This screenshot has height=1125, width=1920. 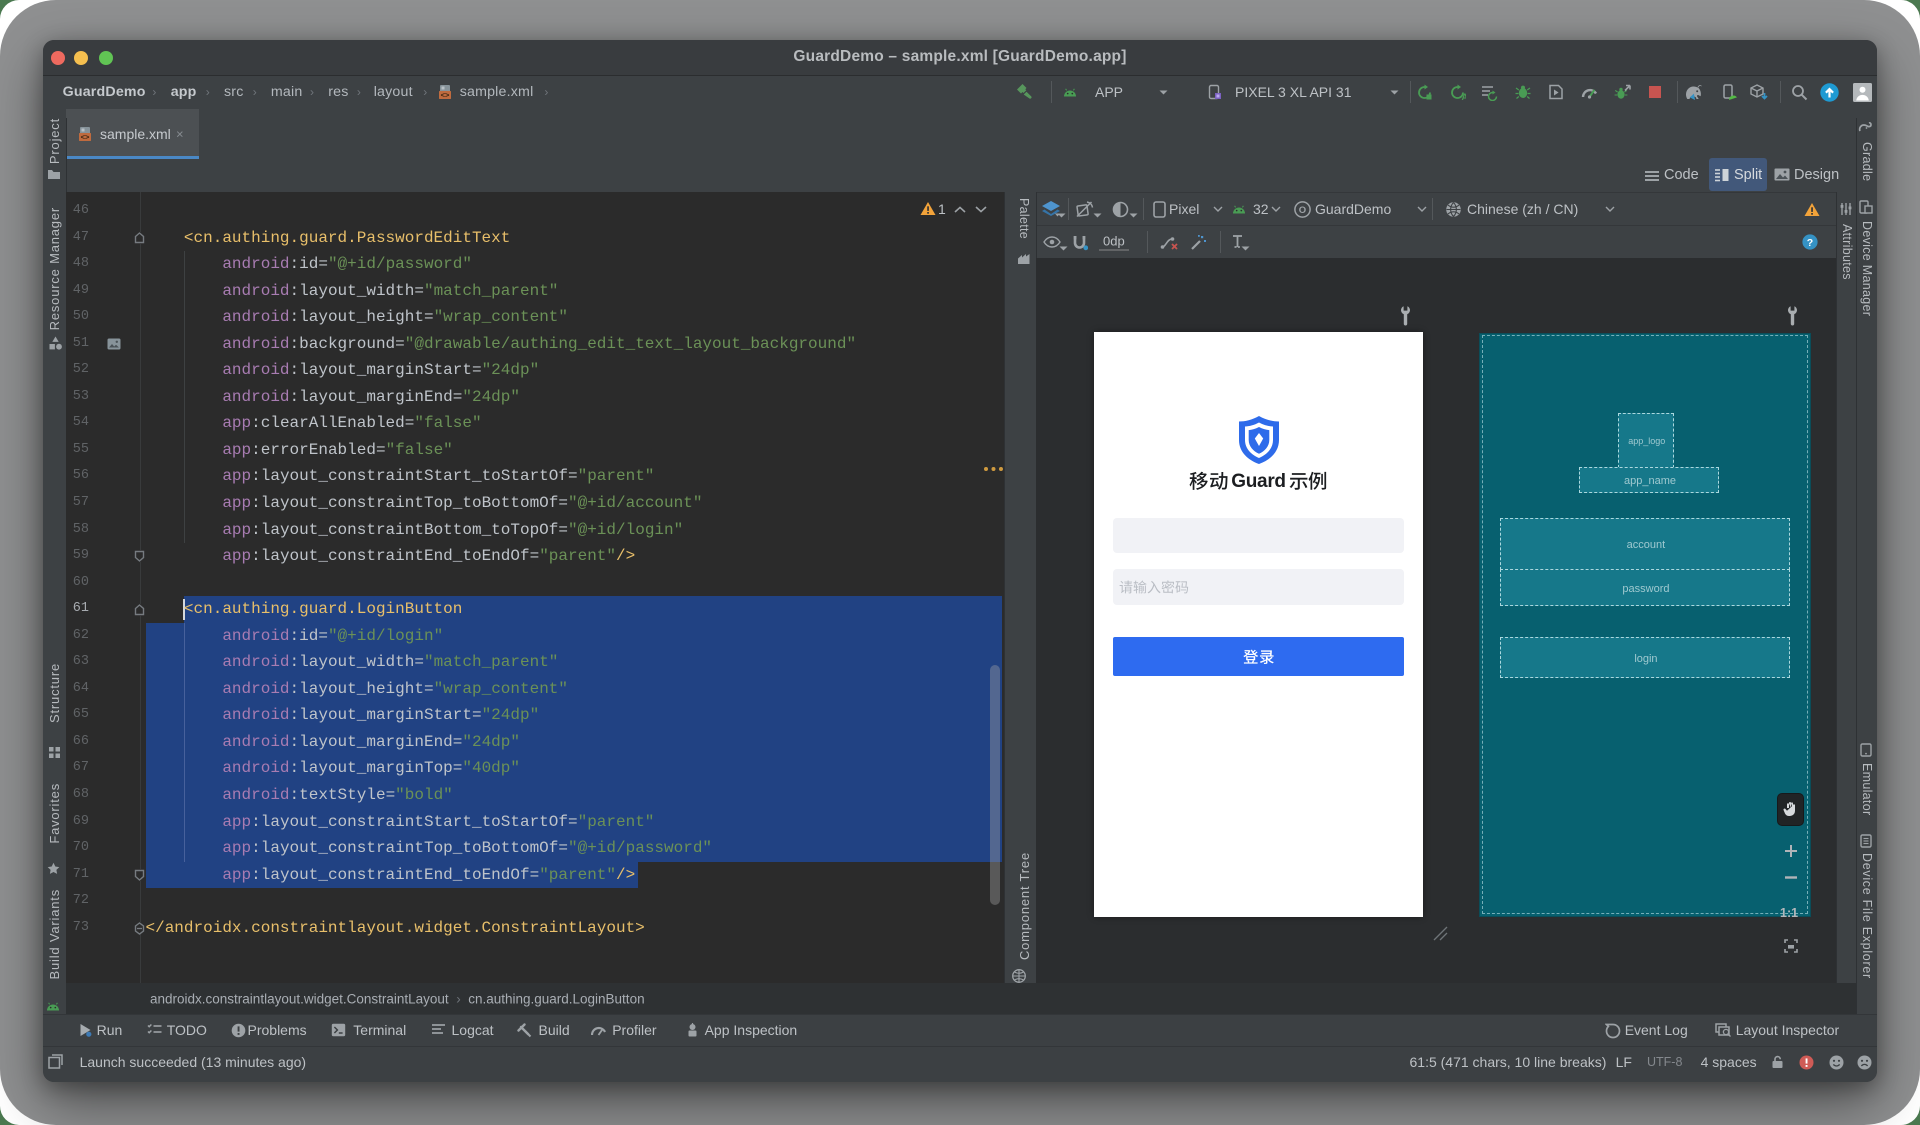 I want to click on svg-text: A, so click(x=1464, y=96).